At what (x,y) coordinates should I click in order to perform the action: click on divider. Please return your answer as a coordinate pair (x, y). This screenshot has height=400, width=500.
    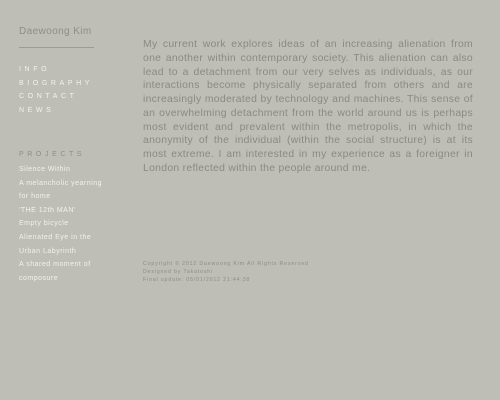
    Looking at the image, I should click on (56, 47).